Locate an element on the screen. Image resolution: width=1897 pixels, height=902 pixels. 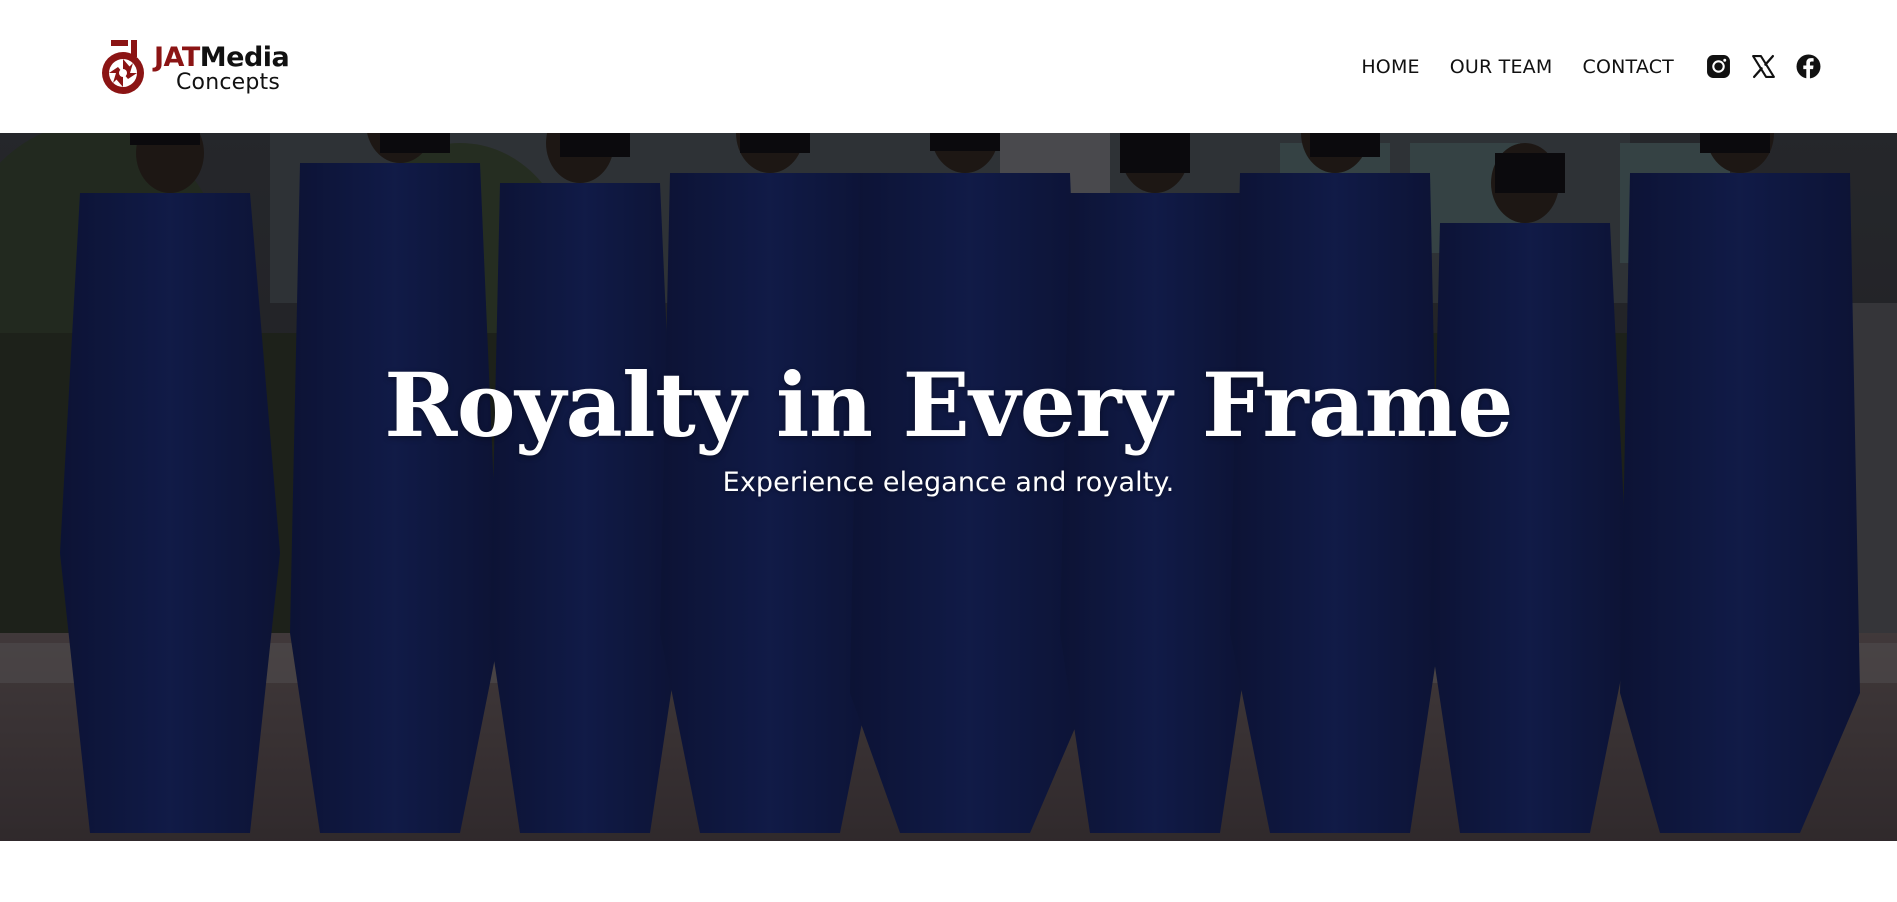
main-nav: HOME OUR TEAM CONTACT is located at coordinates (1517, 67).